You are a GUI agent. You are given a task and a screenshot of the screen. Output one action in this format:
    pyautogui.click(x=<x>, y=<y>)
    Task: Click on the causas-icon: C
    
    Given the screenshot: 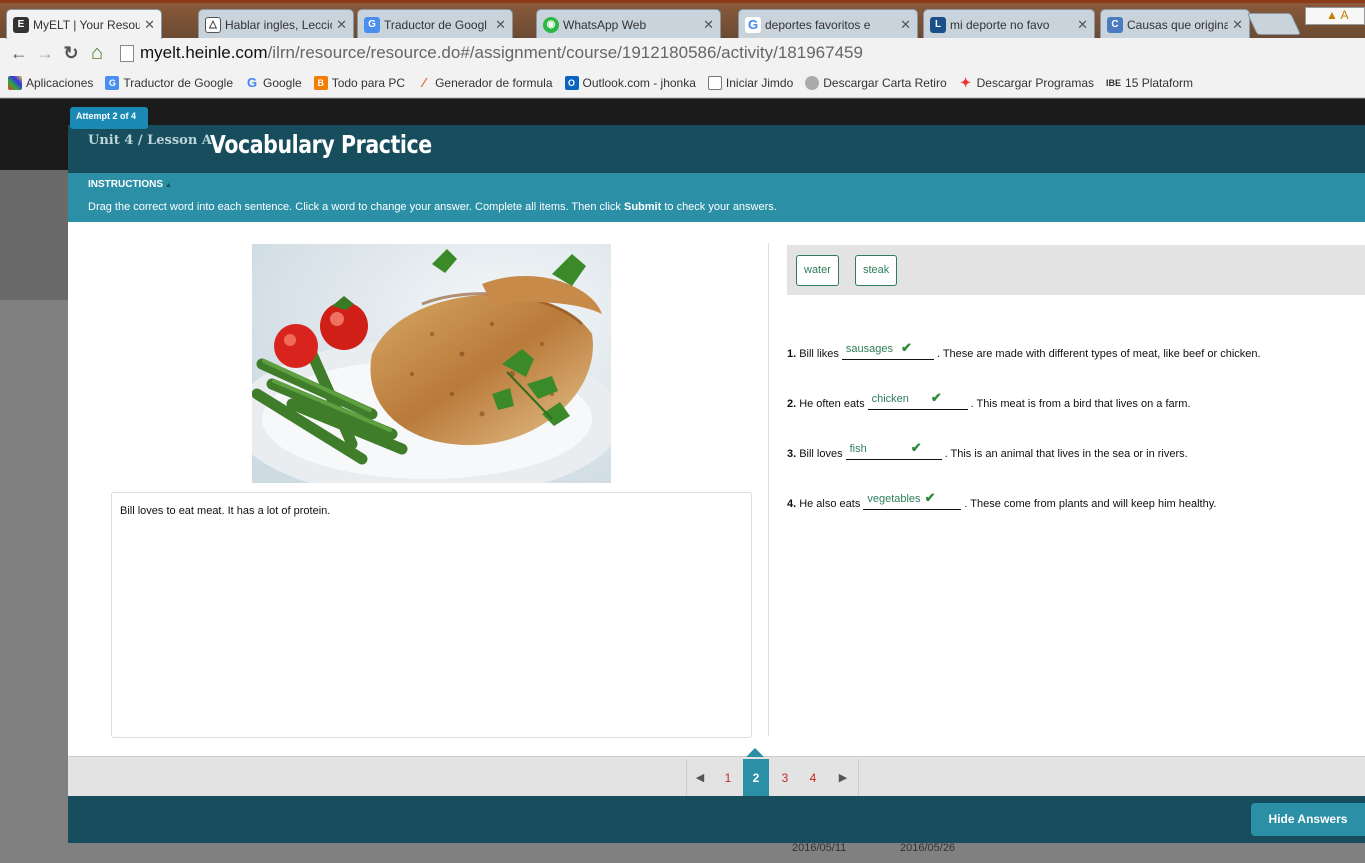 What is the action you would take?
    pyautogui.click(x=1115, y=24)
    